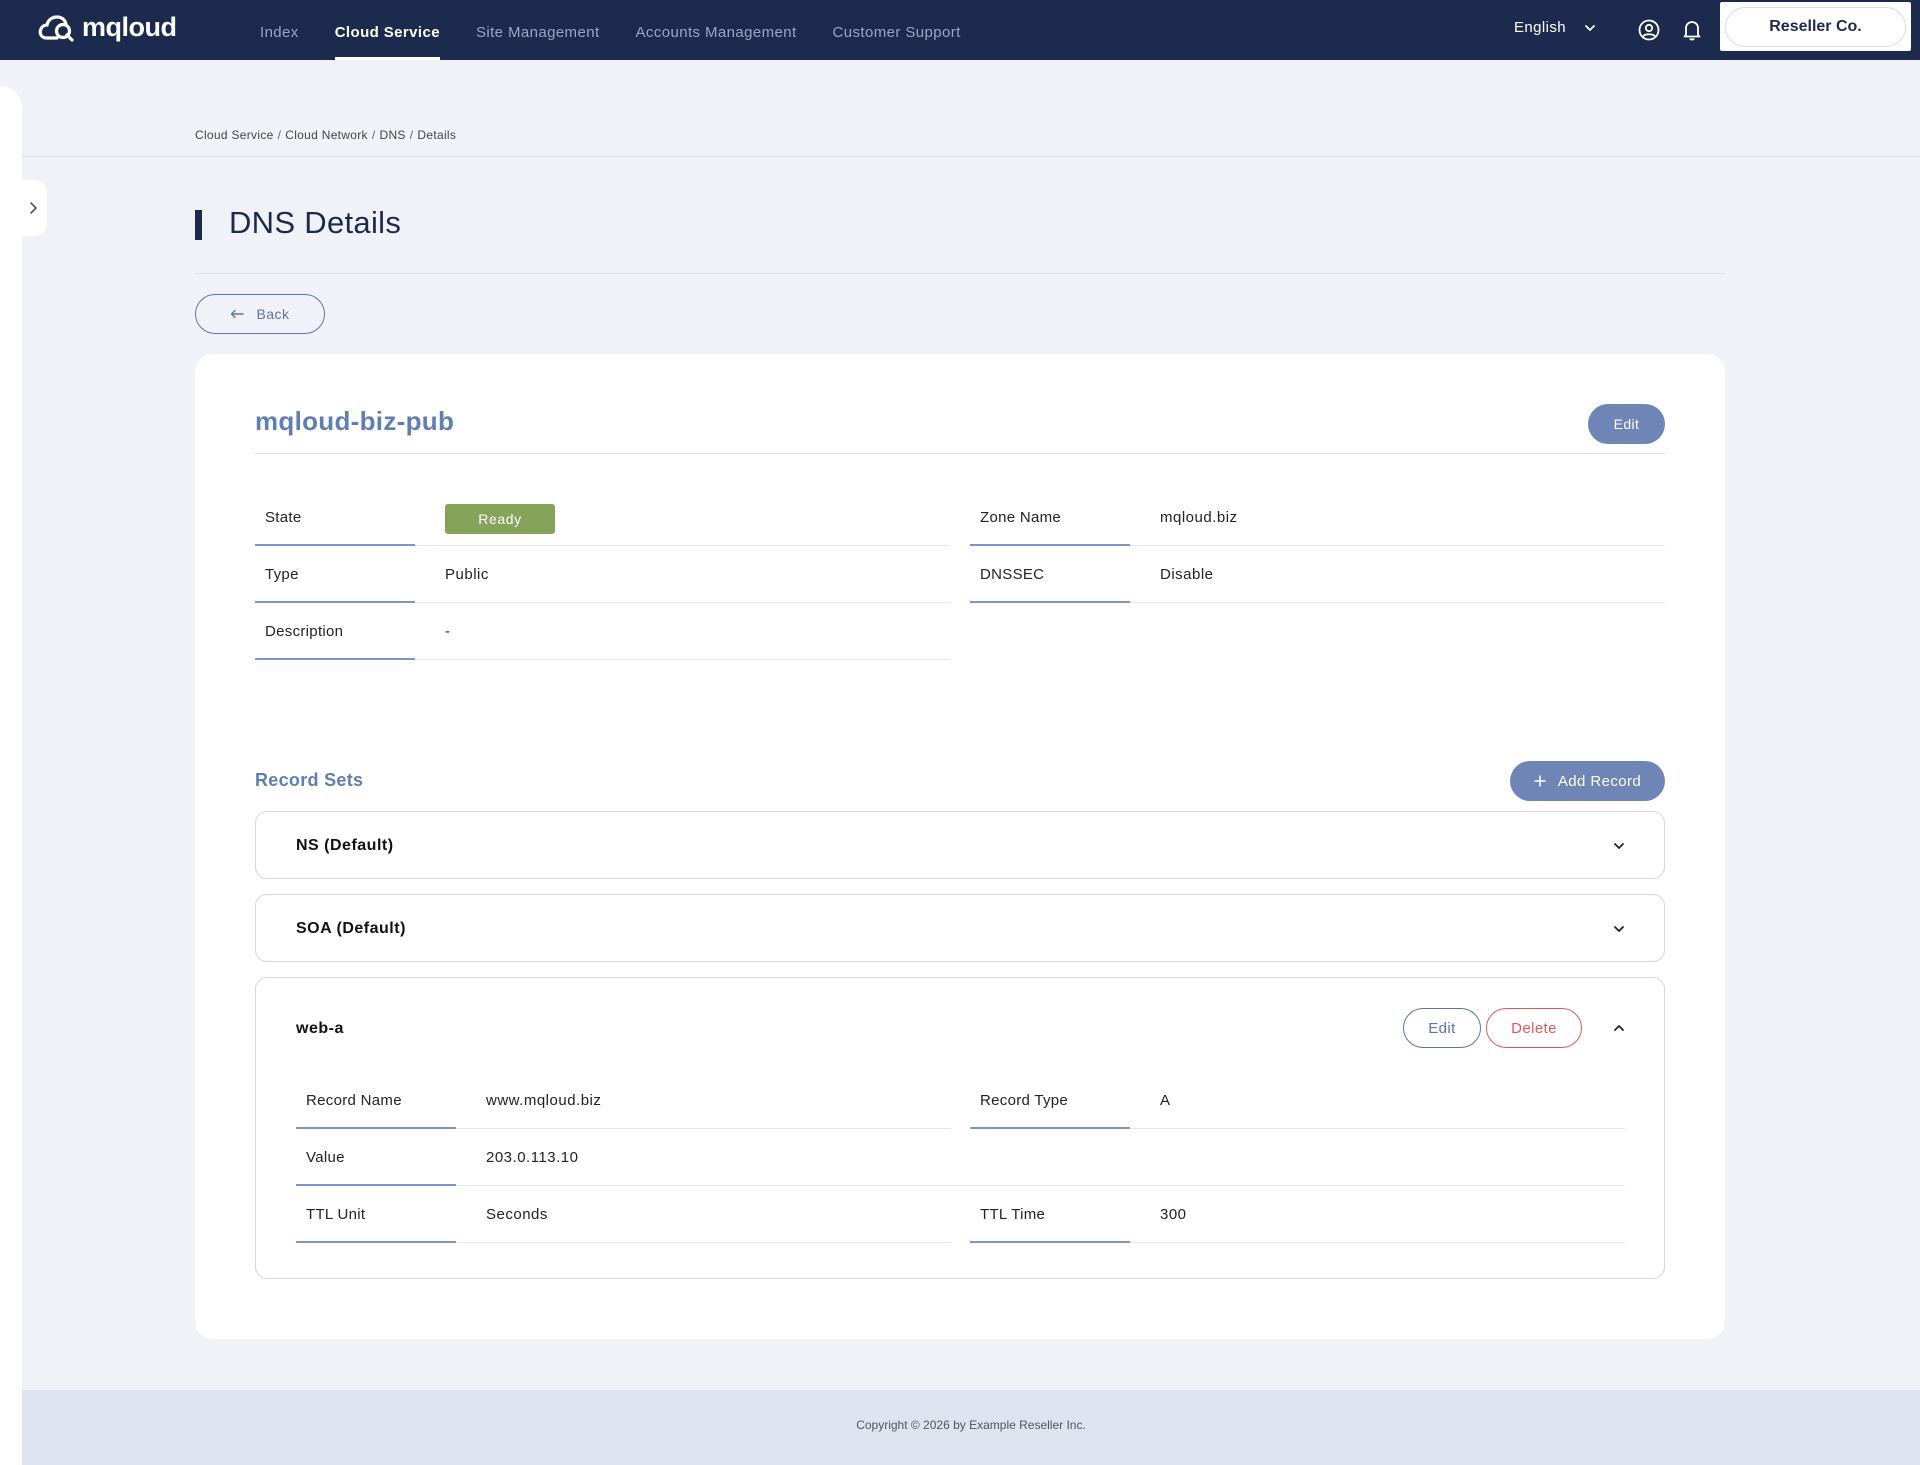 This screenshot has height=1465, width=1920. I want to click on record-set-title: web-a, so click(320, 1028).